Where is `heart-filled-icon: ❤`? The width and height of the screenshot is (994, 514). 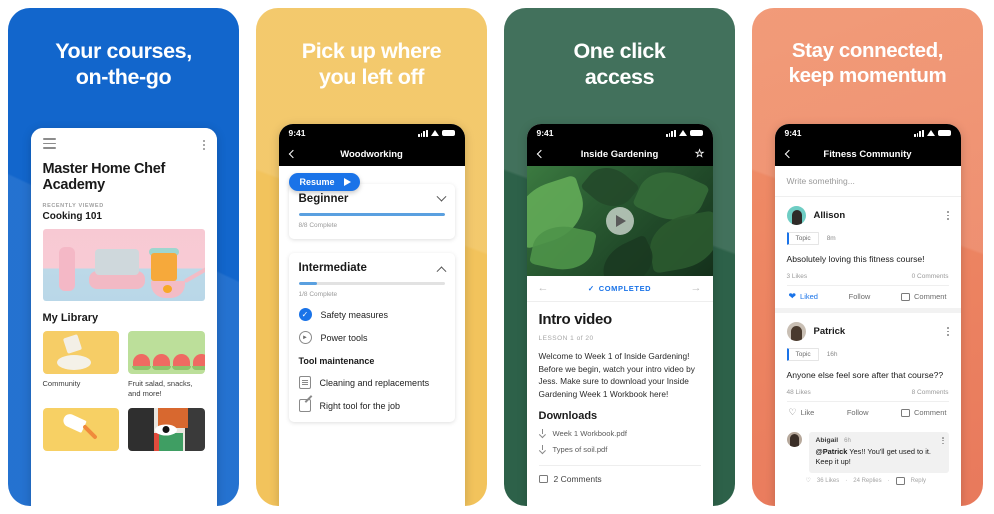 heart-filled-icon: ❤ is located at coordinates (792, 296).